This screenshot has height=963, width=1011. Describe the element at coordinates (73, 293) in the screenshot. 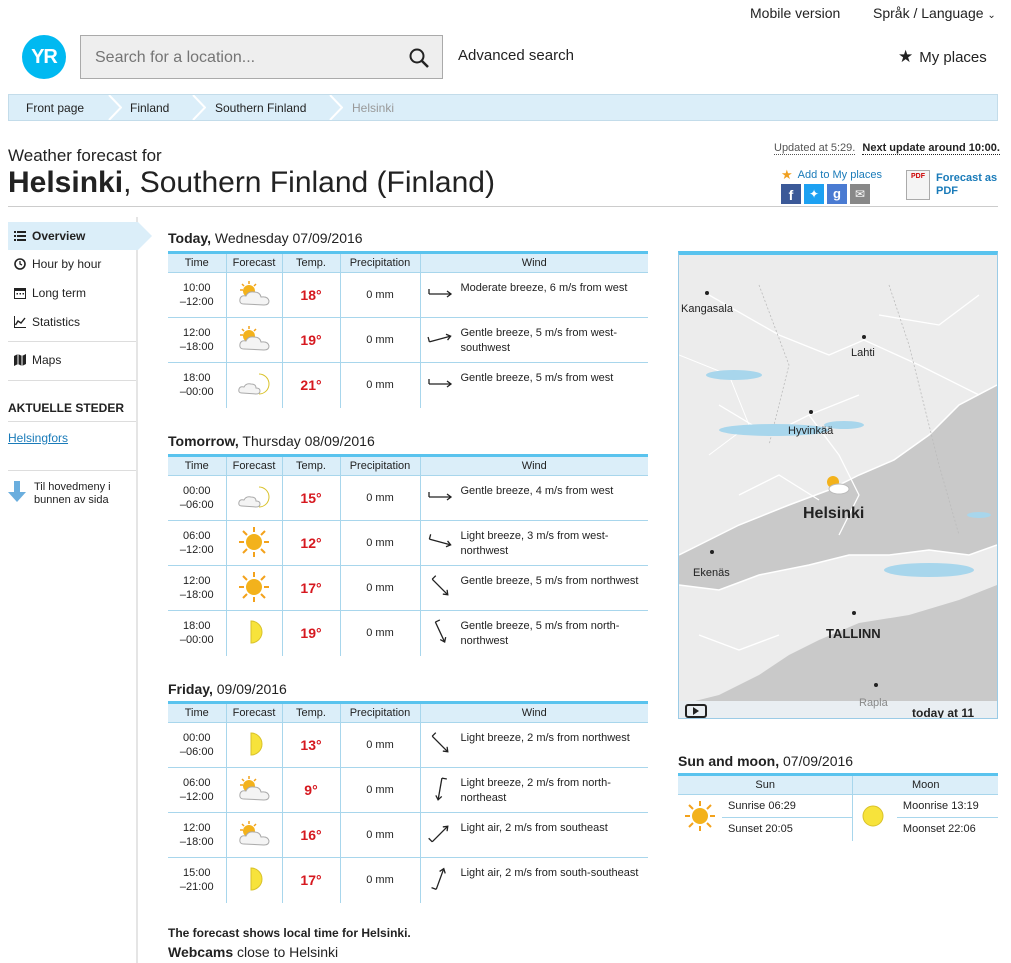

I see `sidebar-item-long-term: Long term` at that location.